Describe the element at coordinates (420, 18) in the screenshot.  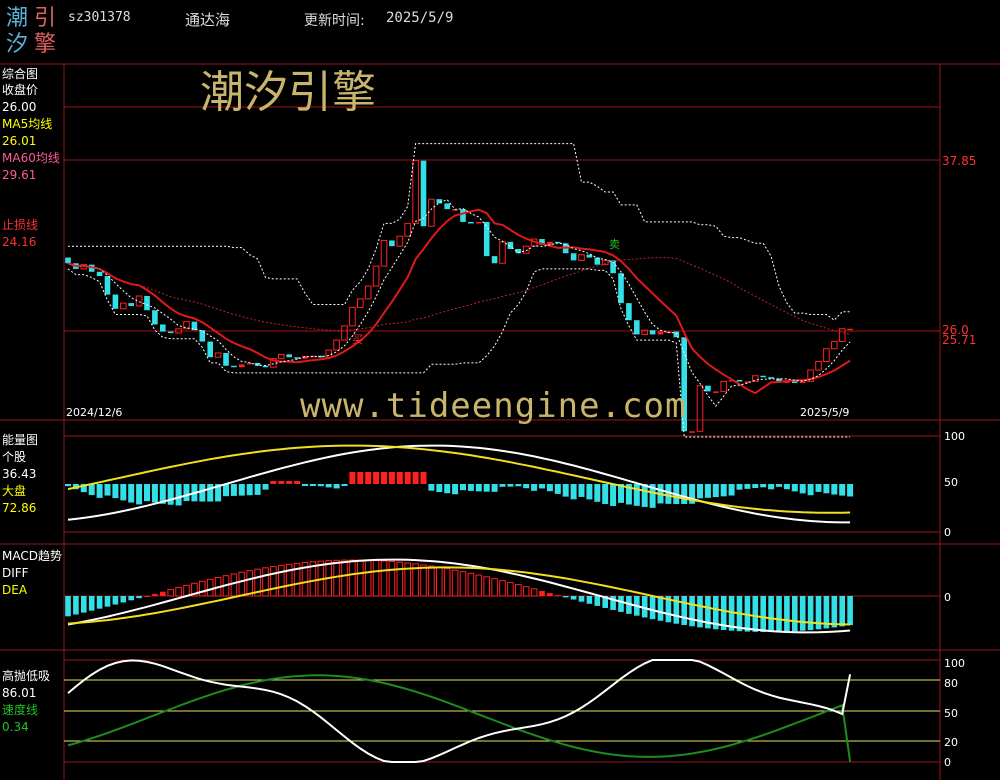
I see `update-time-value: 2025/5/9` at that location.